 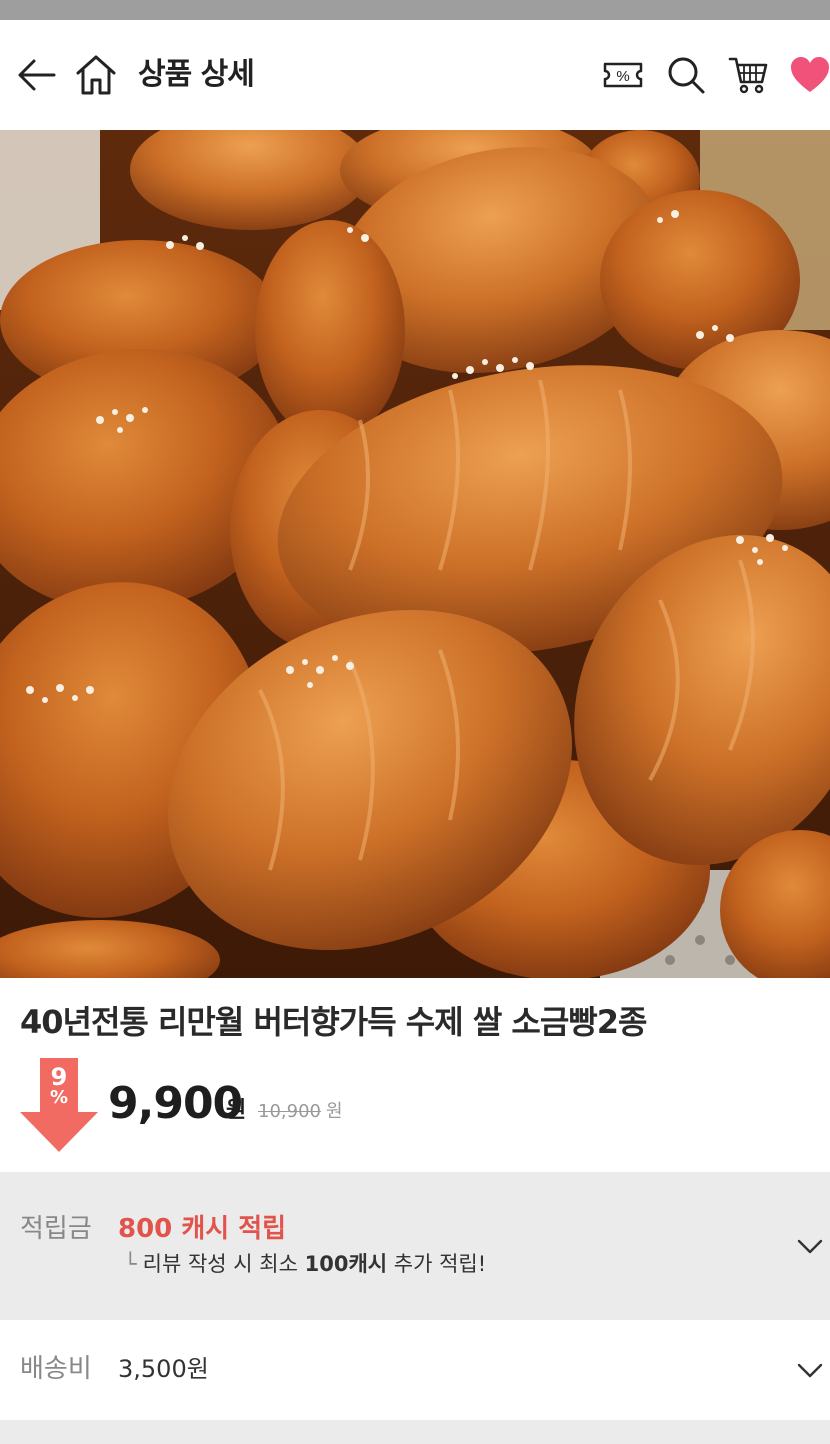 What do you see at coordinates (37, 75) in the screenshot?
I see `back-arrow-icon` at bounding box center [37, 75].